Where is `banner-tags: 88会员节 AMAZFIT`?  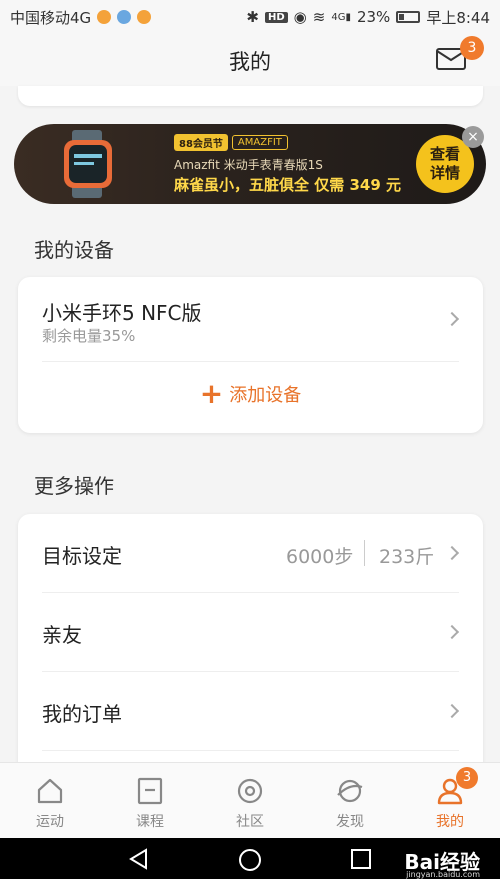
banner-tags: 88会员节 AMAZFIT is located at coordinates (231, 142).